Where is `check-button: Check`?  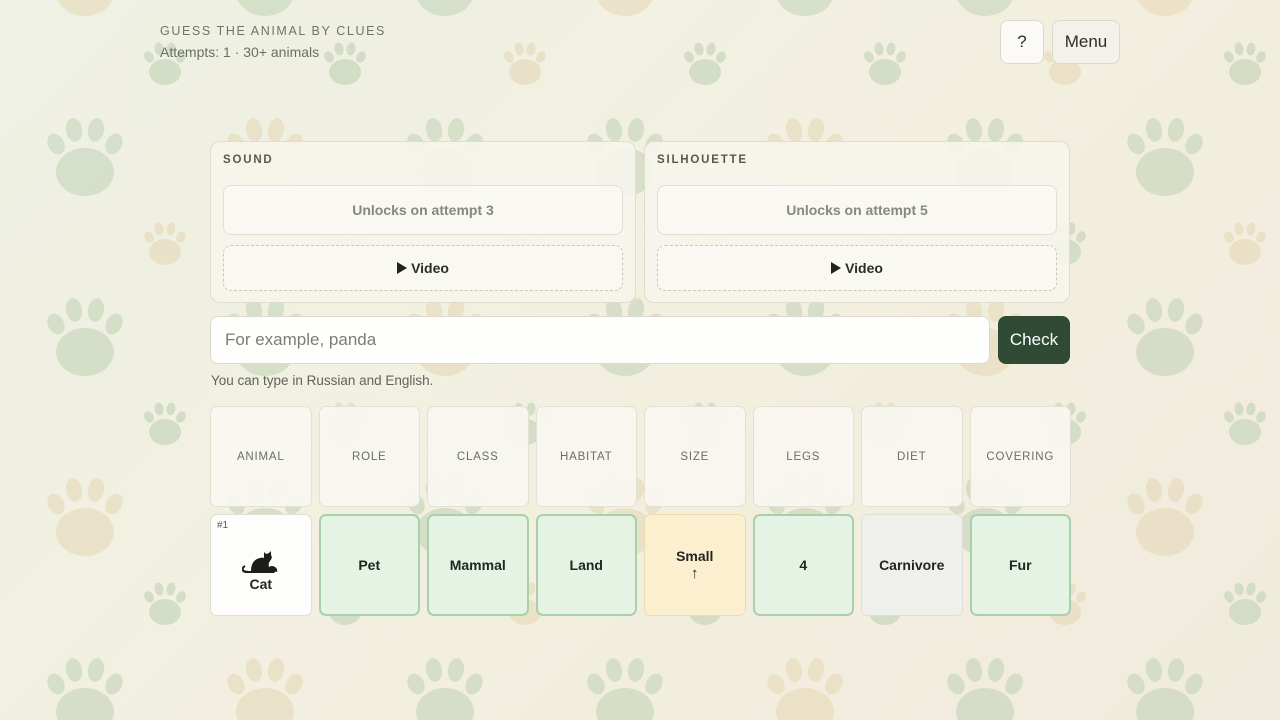 check-button: Check is located at coordinates (1034, 340).